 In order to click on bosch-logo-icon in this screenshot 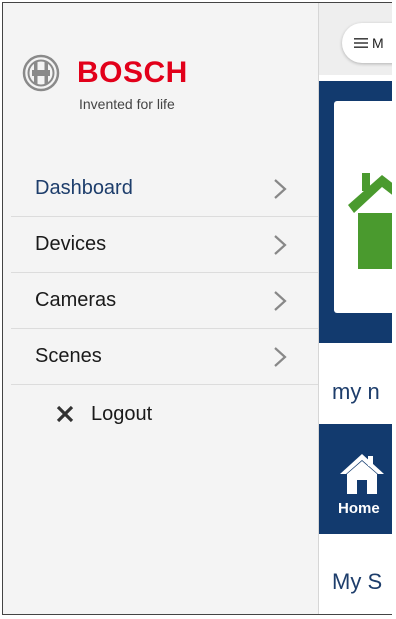, I will do `click(41, 73)`.